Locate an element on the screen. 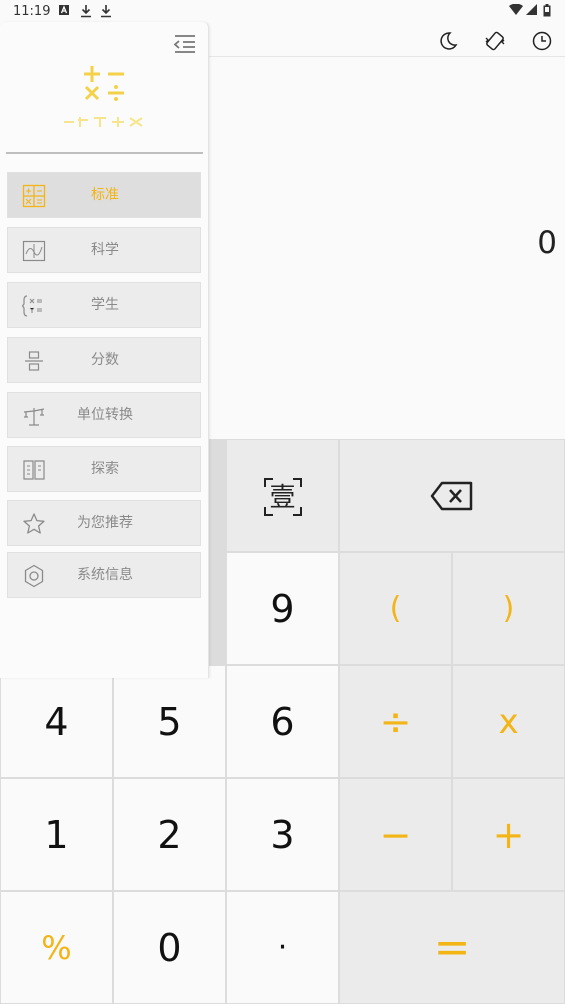  scan-frame-icon is located at coordinates (283, 497).